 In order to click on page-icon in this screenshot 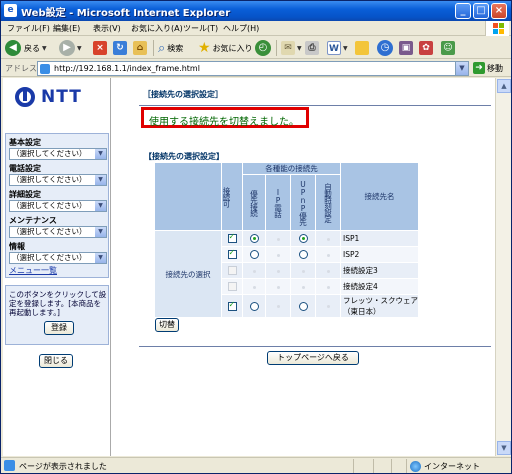, I will do `click(45, 69)`.